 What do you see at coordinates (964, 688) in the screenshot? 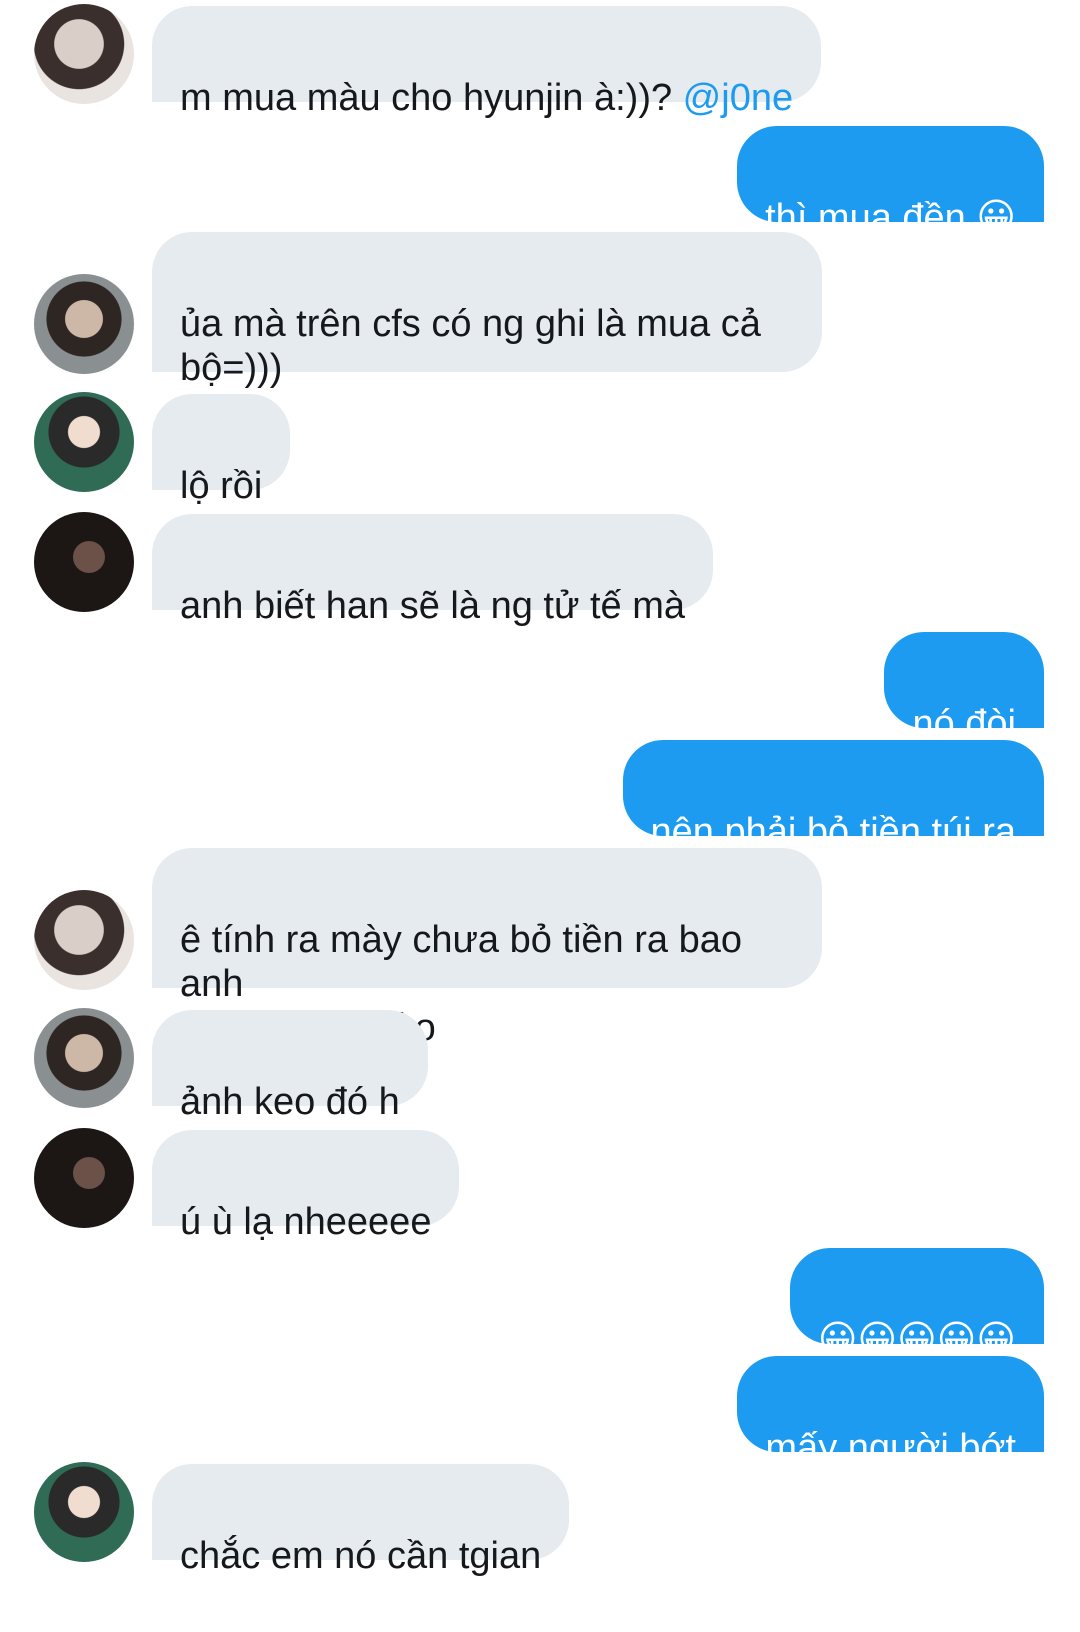
I see `outgoing-message: nó đòi` at bounding box center [964, 688].